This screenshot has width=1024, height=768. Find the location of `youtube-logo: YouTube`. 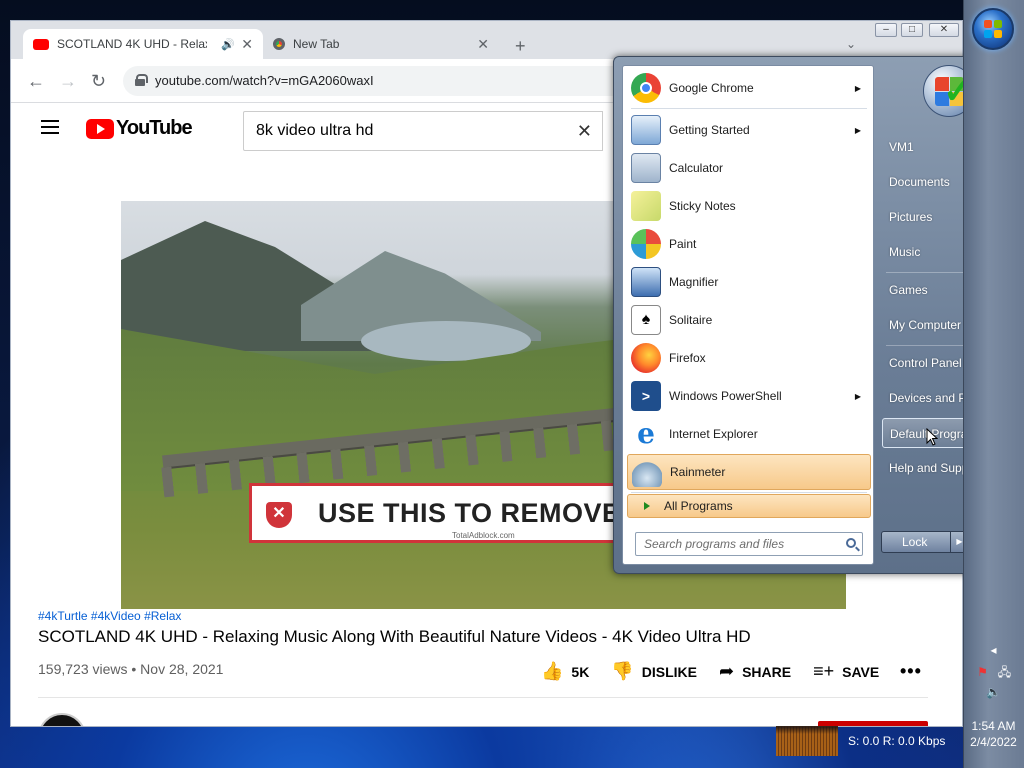

youtube-logo: YouTube is located at coordinates (139, 128).